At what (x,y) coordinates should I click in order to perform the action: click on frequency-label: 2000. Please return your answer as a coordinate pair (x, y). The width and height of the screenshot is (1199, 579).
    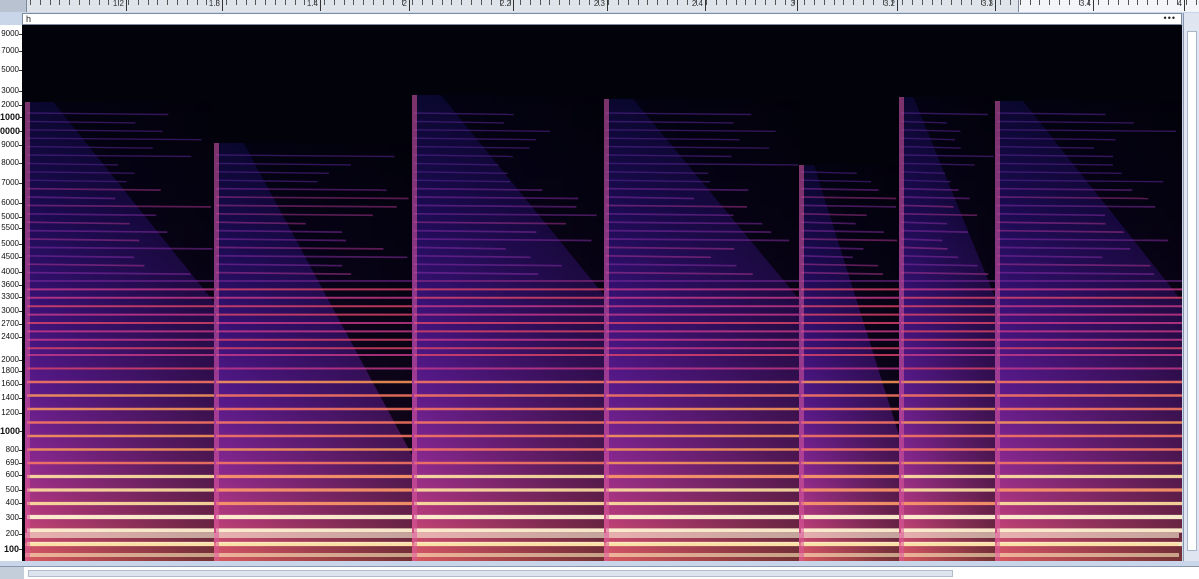
    Looking at the image, I should click on (10, 104).